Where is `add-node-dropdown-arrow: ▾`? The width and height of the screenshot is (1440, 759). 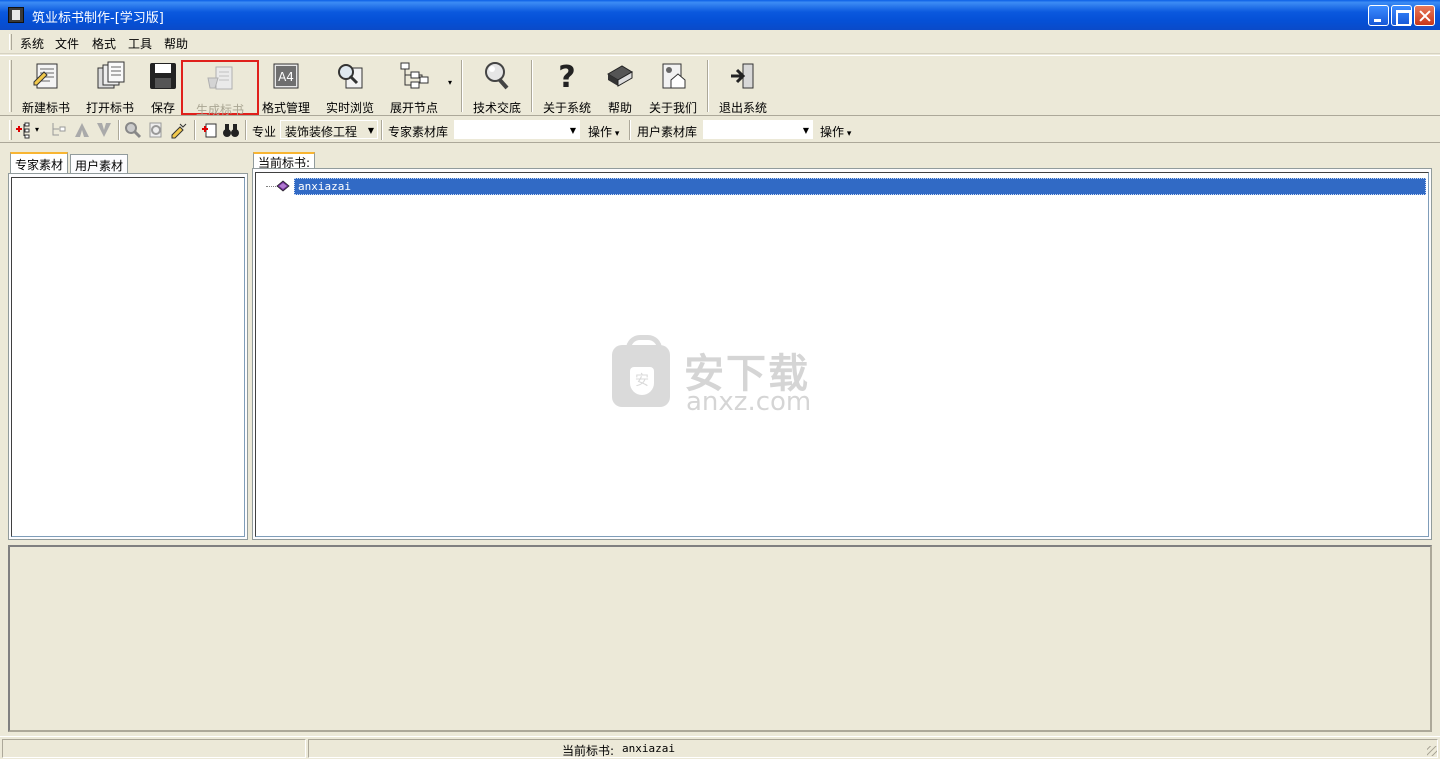
add-node-dropdown-arrow: ▾ is located at coordinates (37, 129).